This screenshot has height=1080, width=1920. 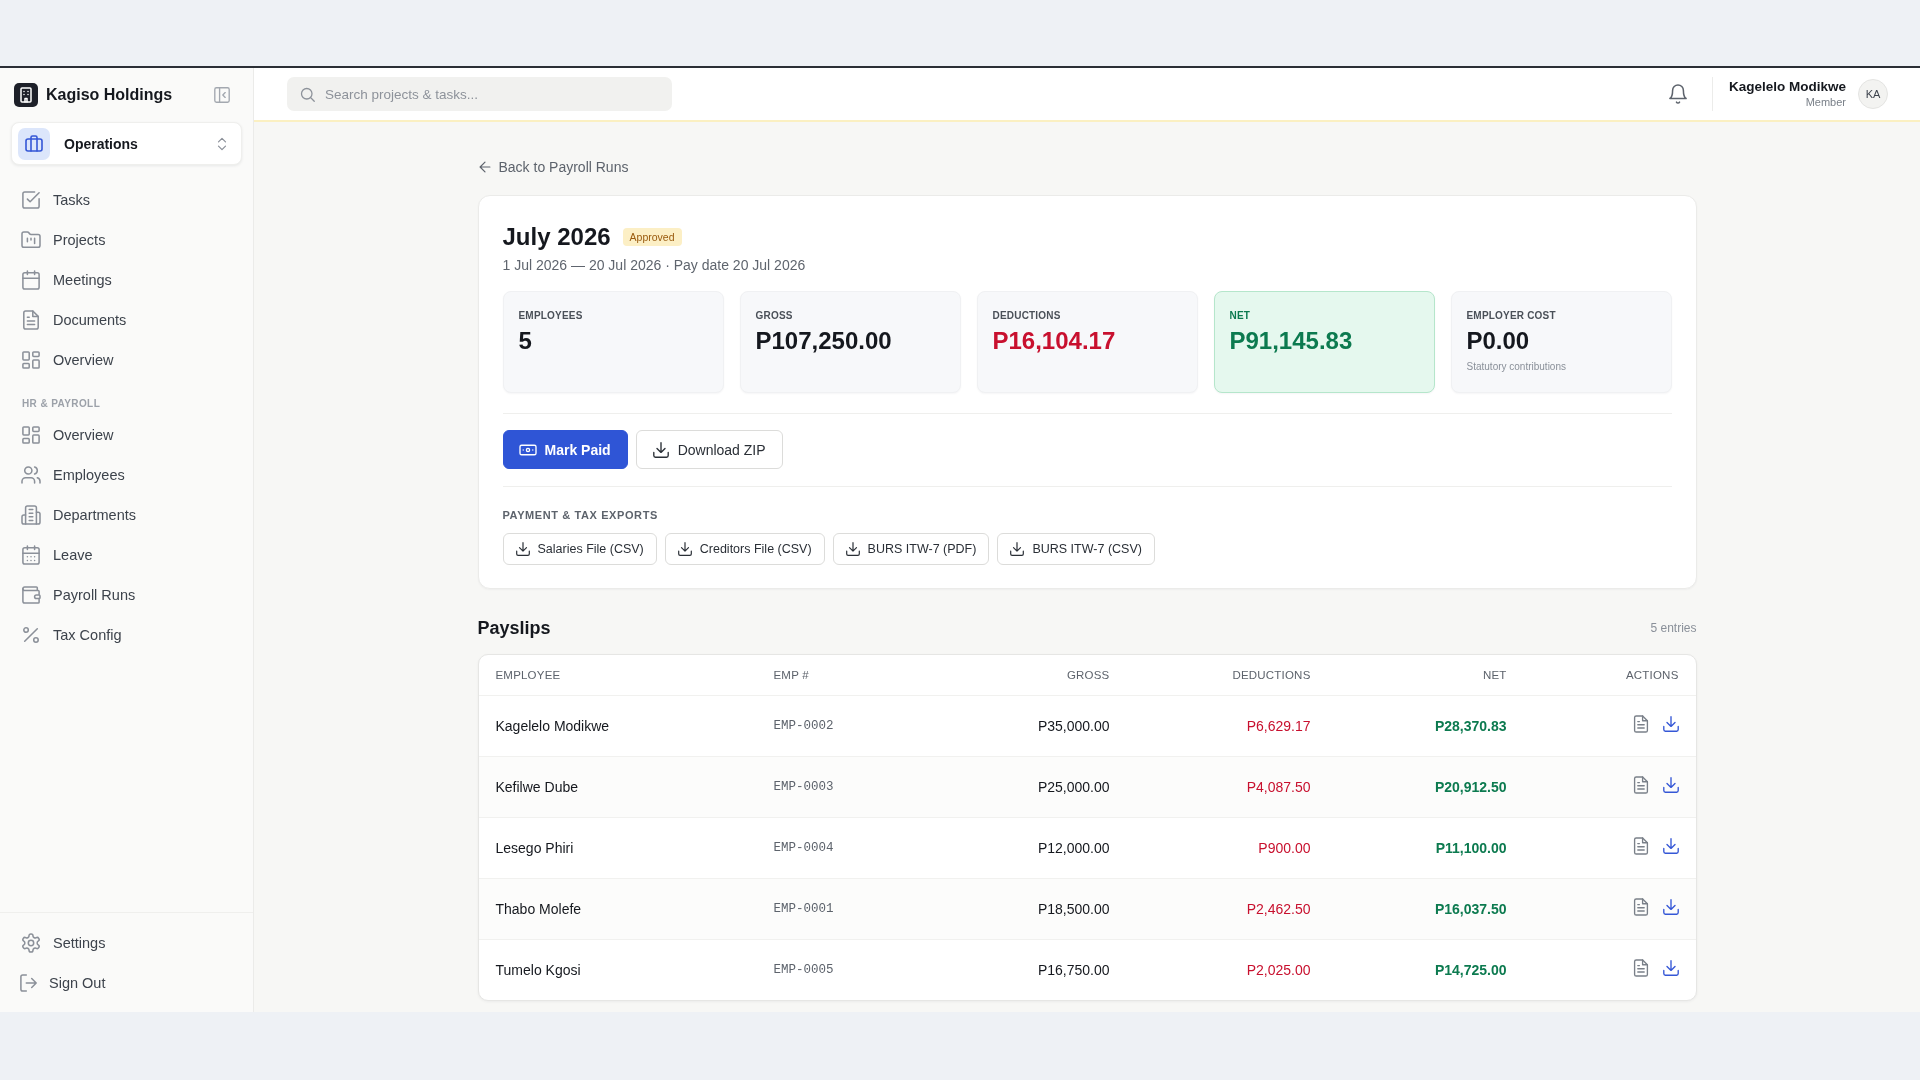 I want to click on nav-item: Documents, so click(x=126, y=320).